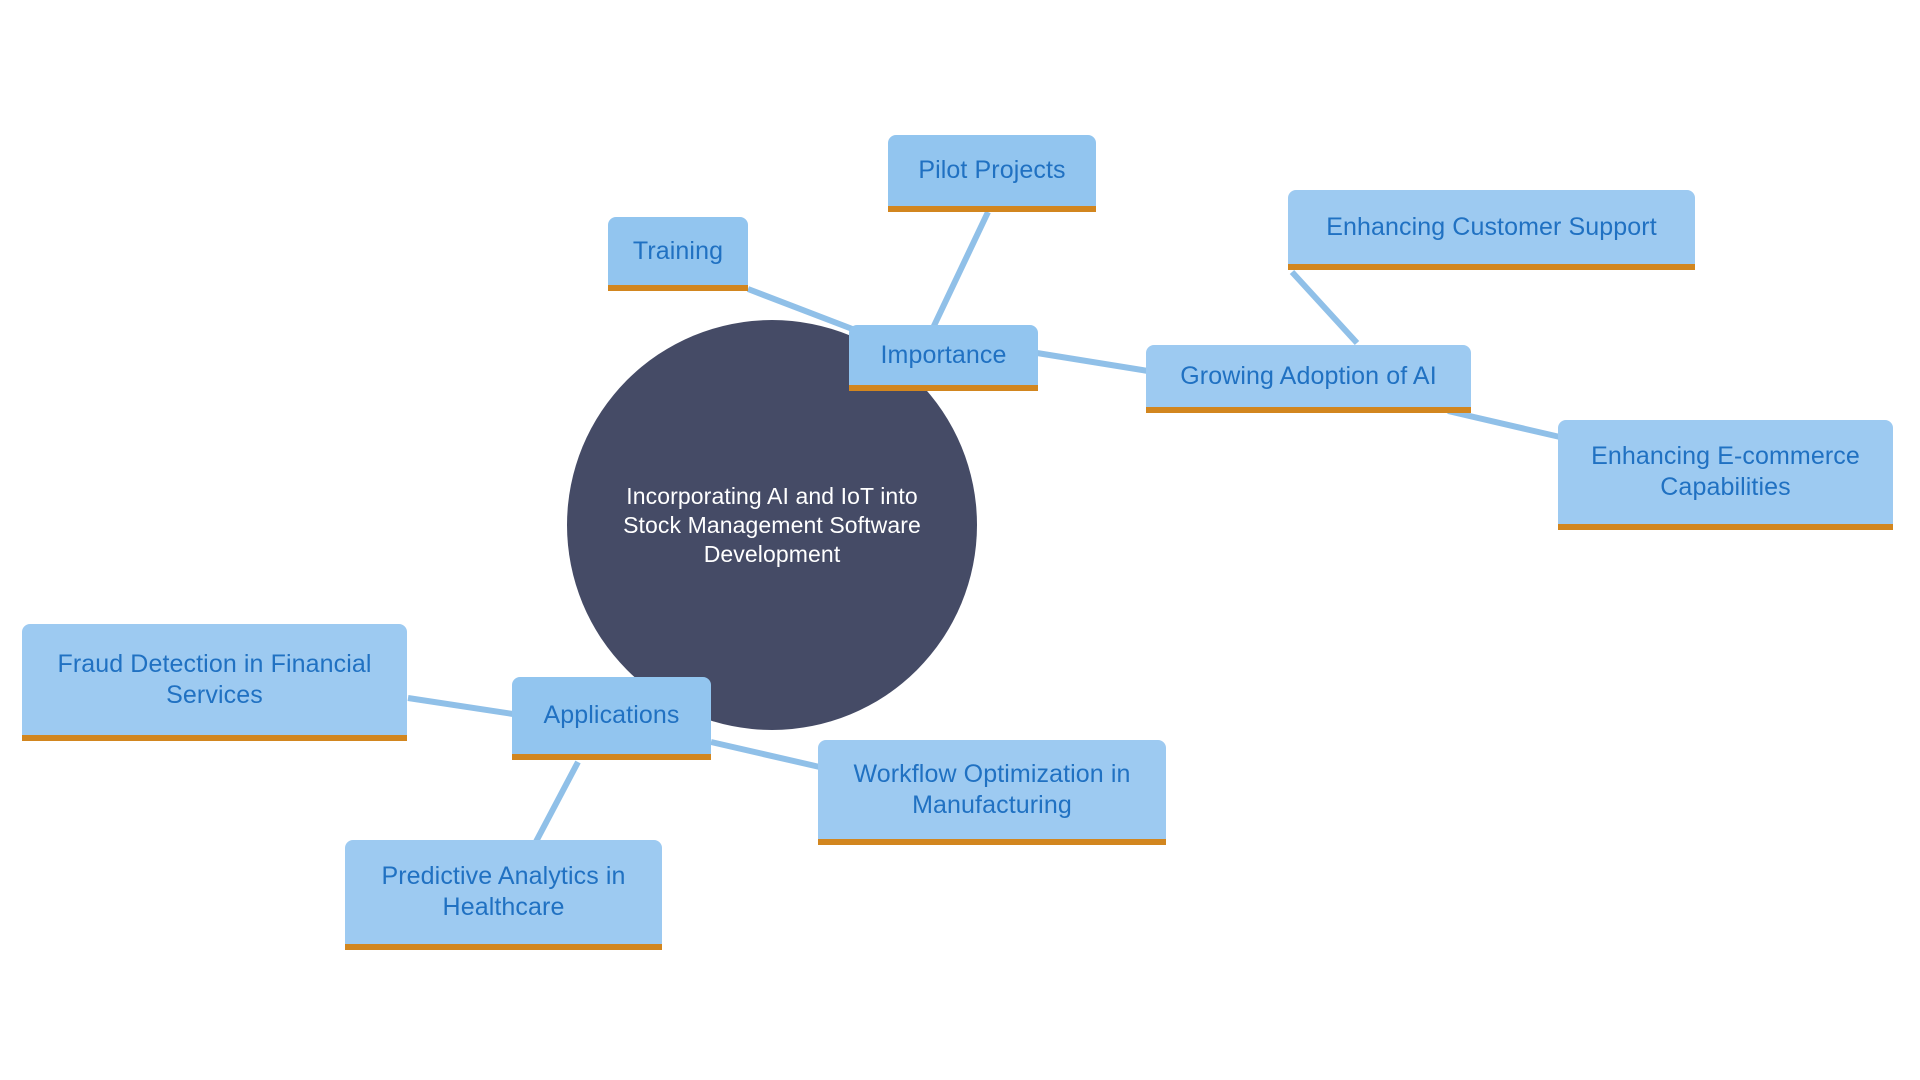 This screenshot has height=1080, width=1920. What do you see at coordinates (678, 250) in the screenshot?
I see `node-training-label: Training` at bounding box center [678, 250].